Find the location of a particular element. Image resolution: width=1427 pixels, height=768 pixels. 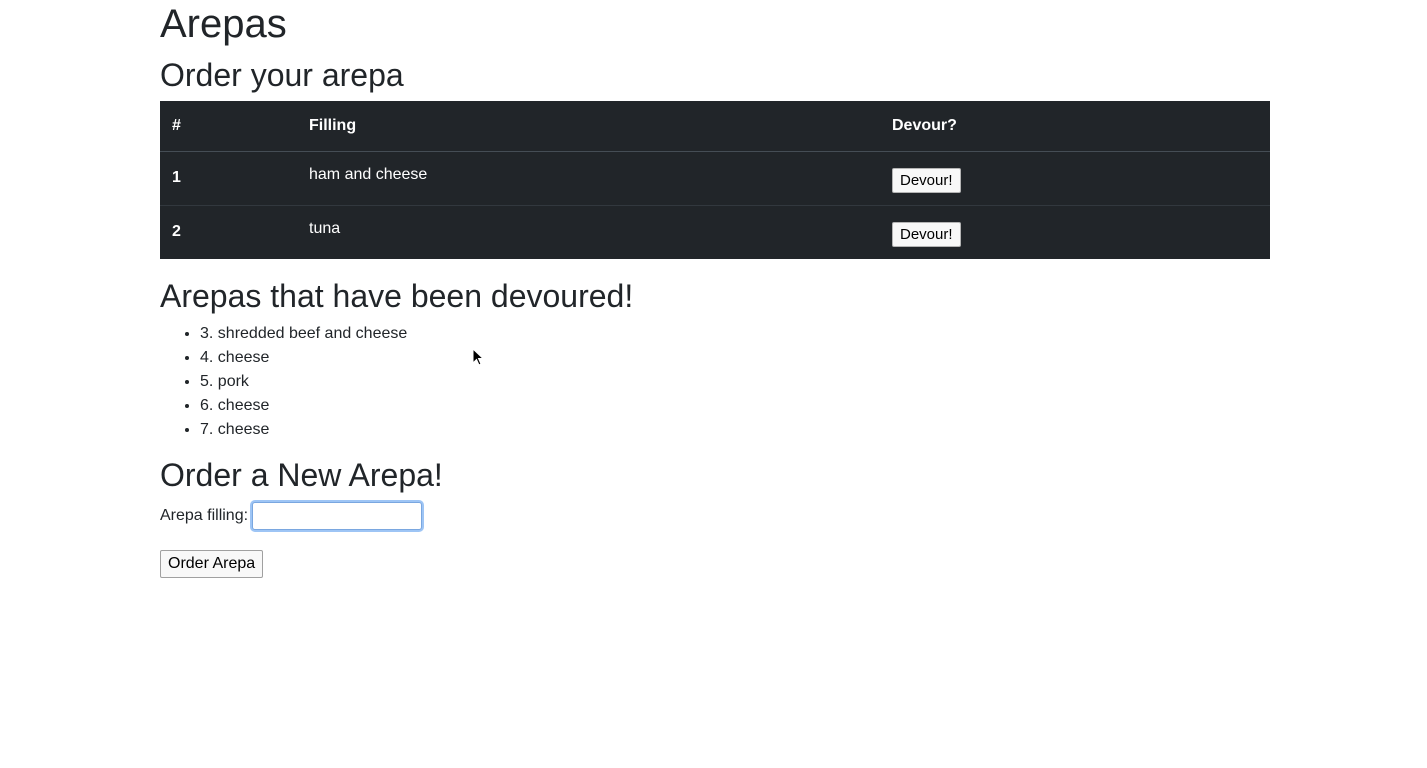

filling-input is located at coordinates (337, 516).